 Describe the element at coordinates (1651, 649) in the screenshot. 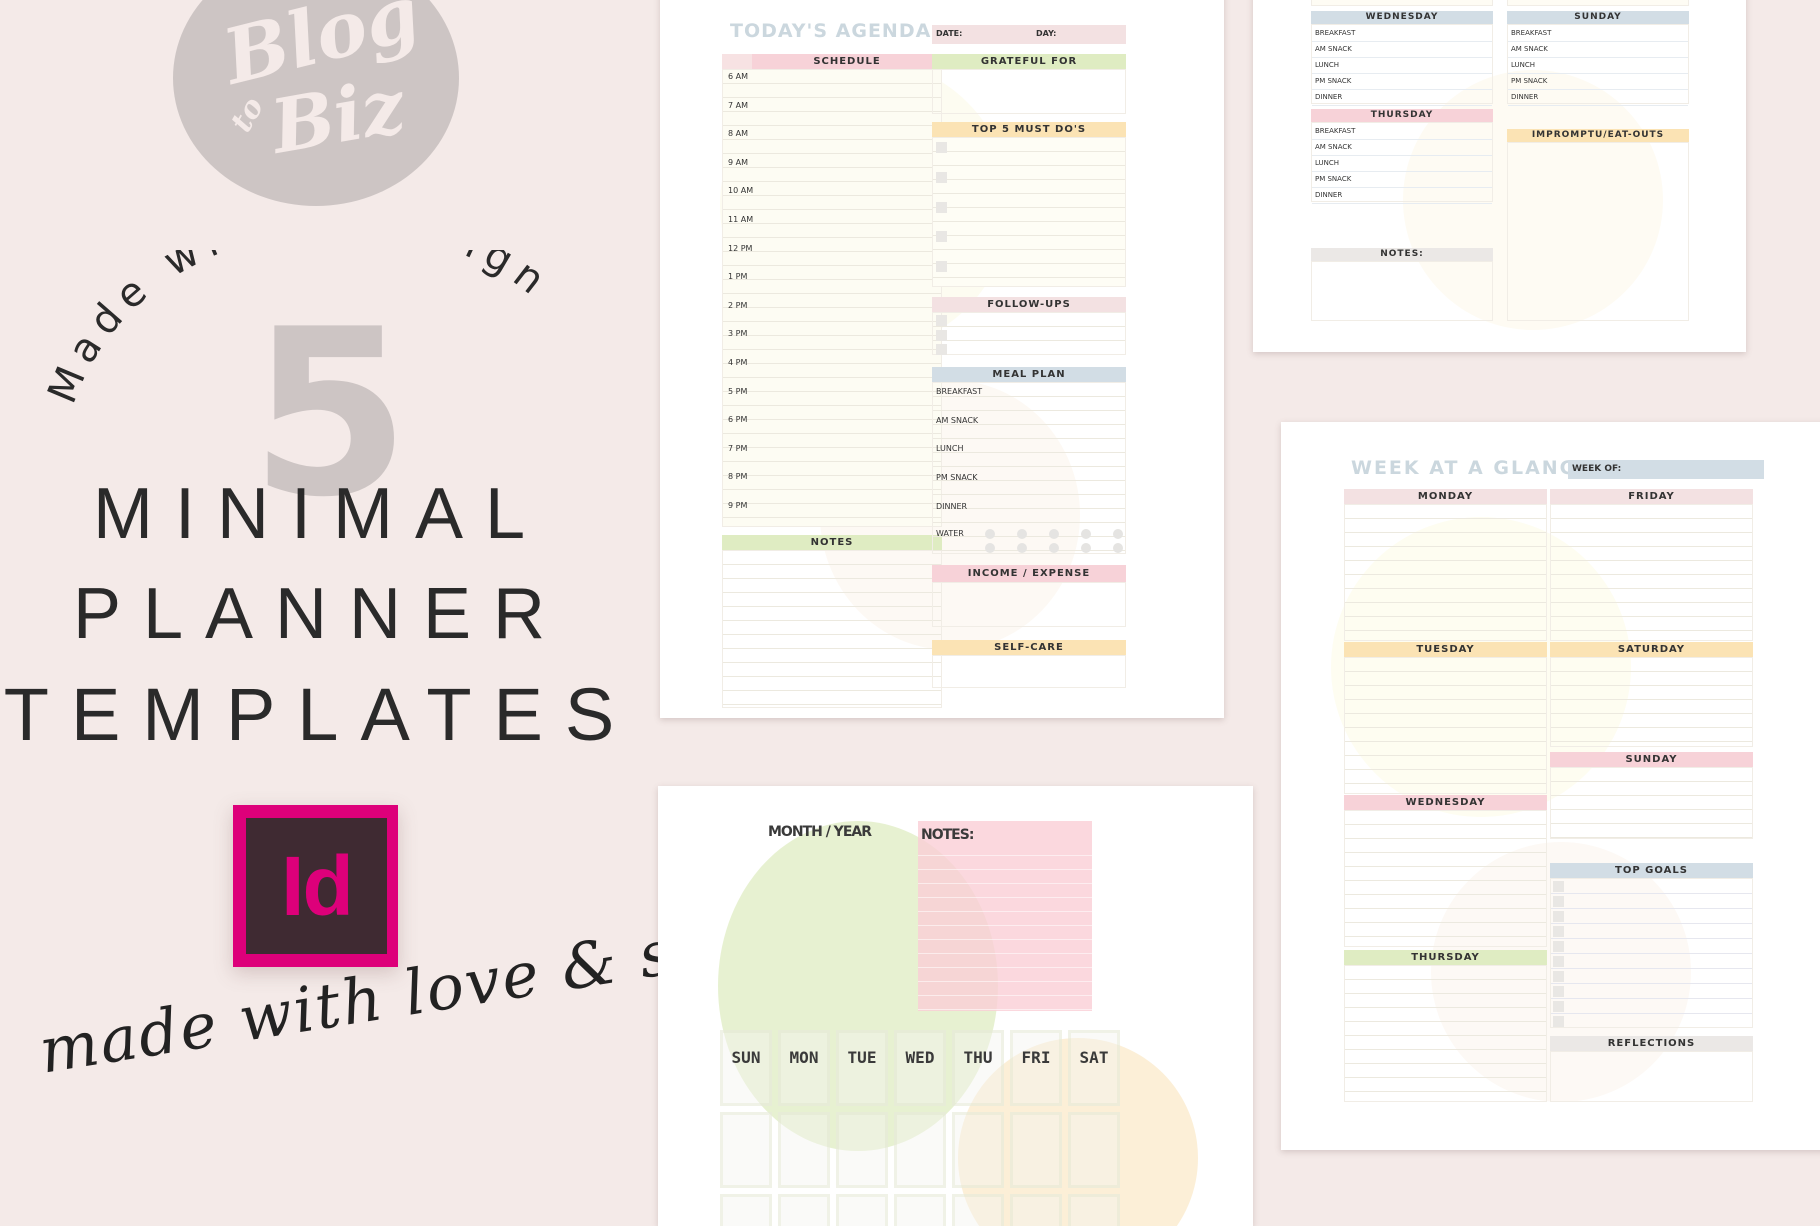

I see `saturday-header: SATURDAY` at that location.